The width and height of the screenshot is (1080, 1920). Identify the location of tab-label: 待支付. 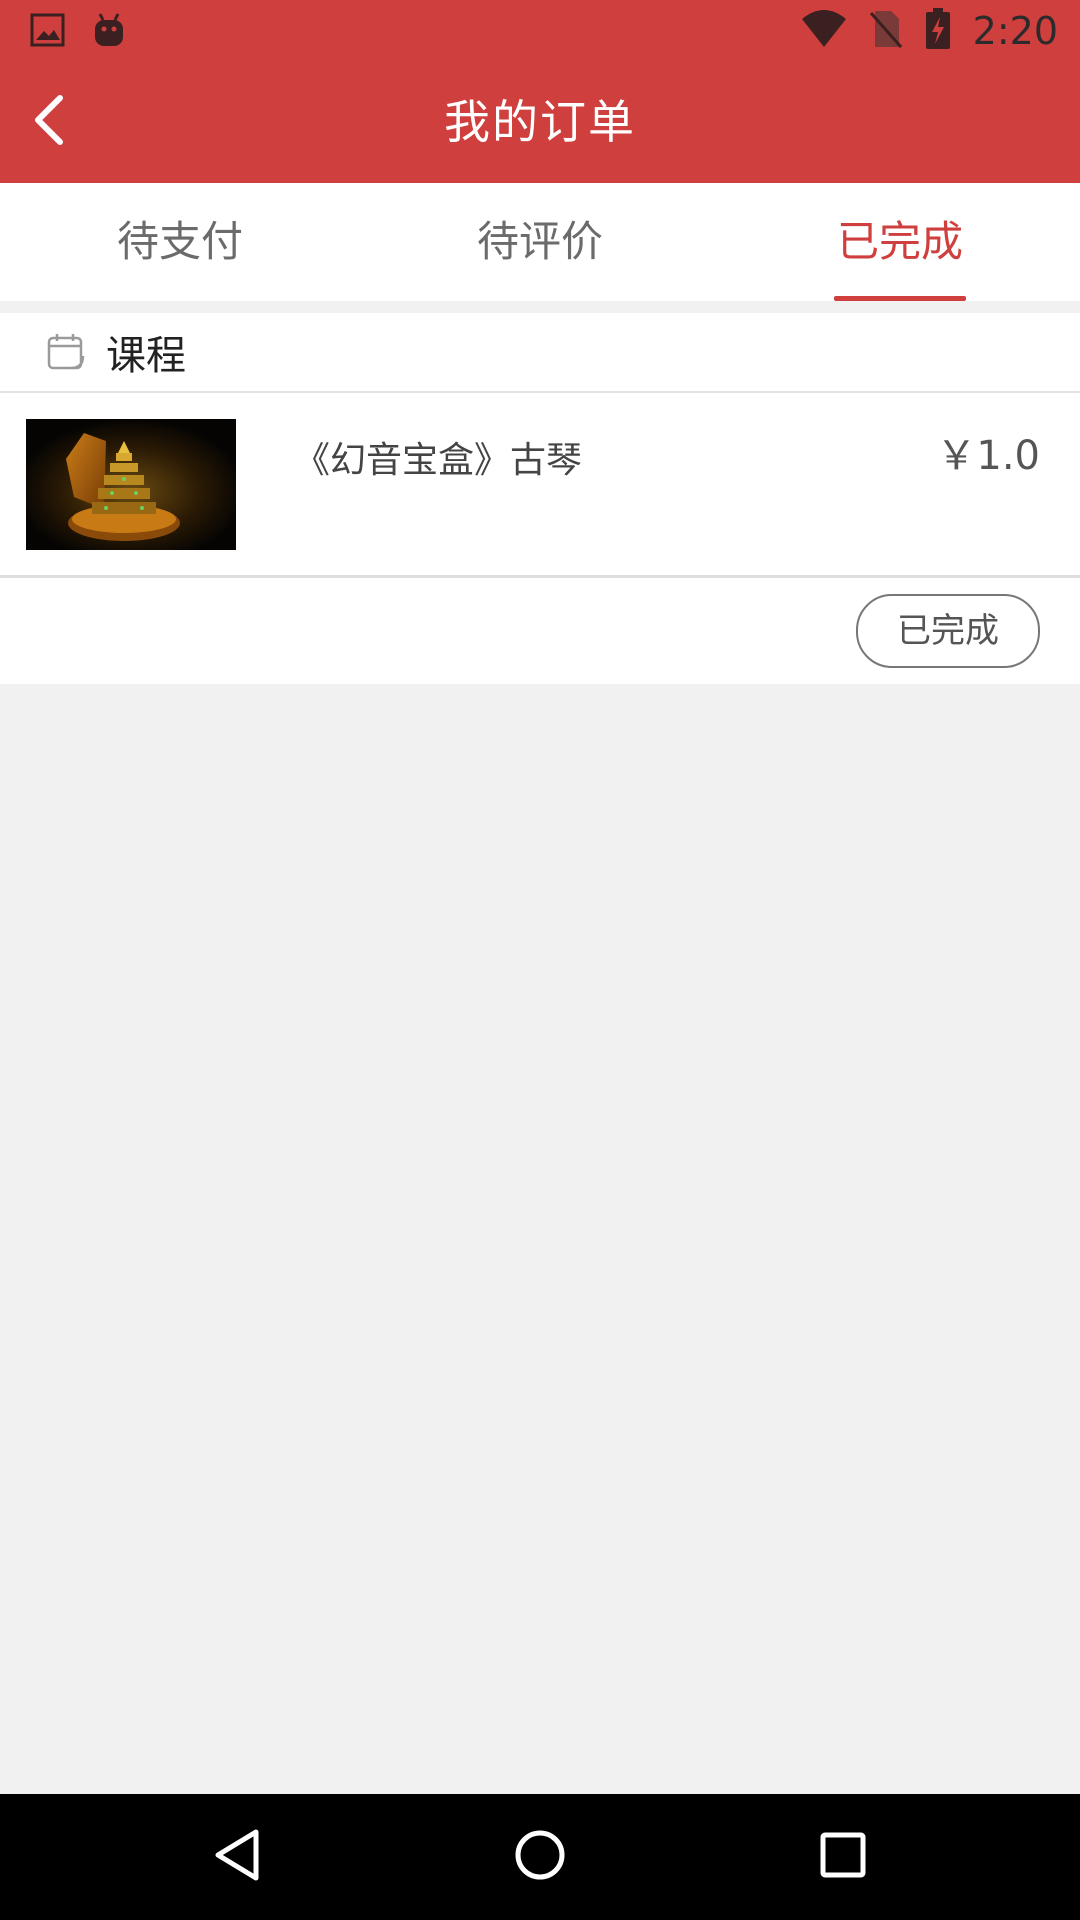
(179, 241).